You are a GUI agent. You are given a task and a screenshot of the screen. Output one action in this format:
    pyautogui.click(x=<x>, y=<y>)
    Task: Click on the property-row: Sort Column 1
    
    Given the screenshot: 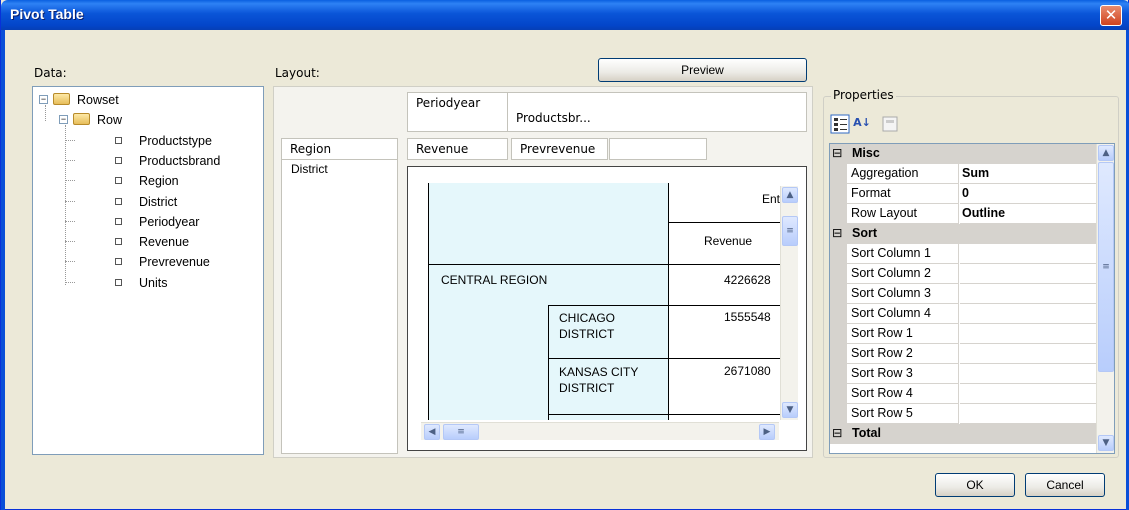 What is the action you would take?
    pyautogui.click(x=965, y=254)
    